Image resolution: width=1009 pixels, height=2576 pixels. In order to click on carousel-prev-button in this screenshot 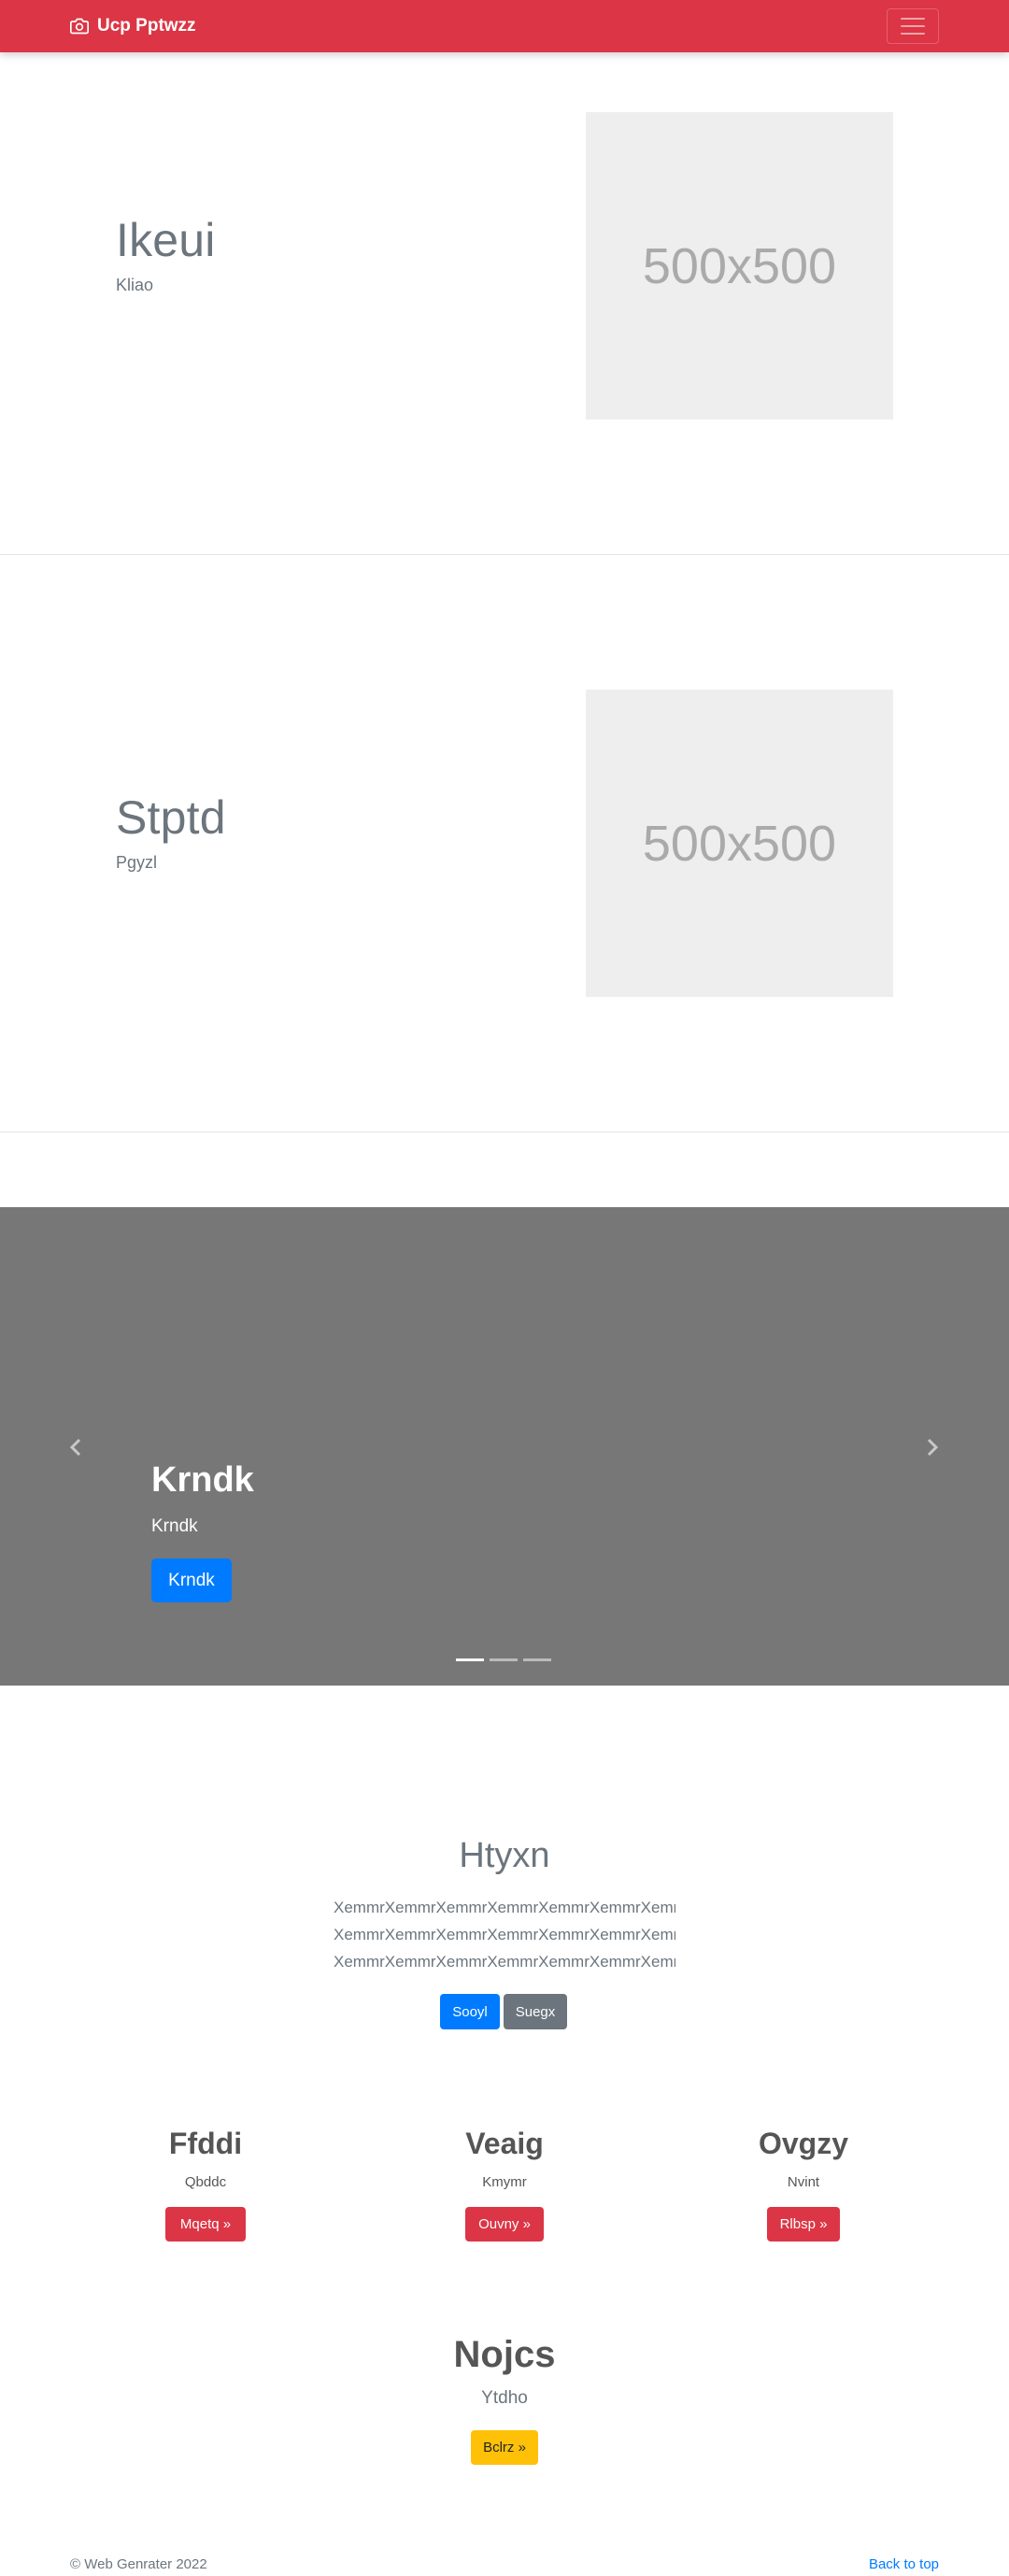, I will do `click(76, 1447)`.